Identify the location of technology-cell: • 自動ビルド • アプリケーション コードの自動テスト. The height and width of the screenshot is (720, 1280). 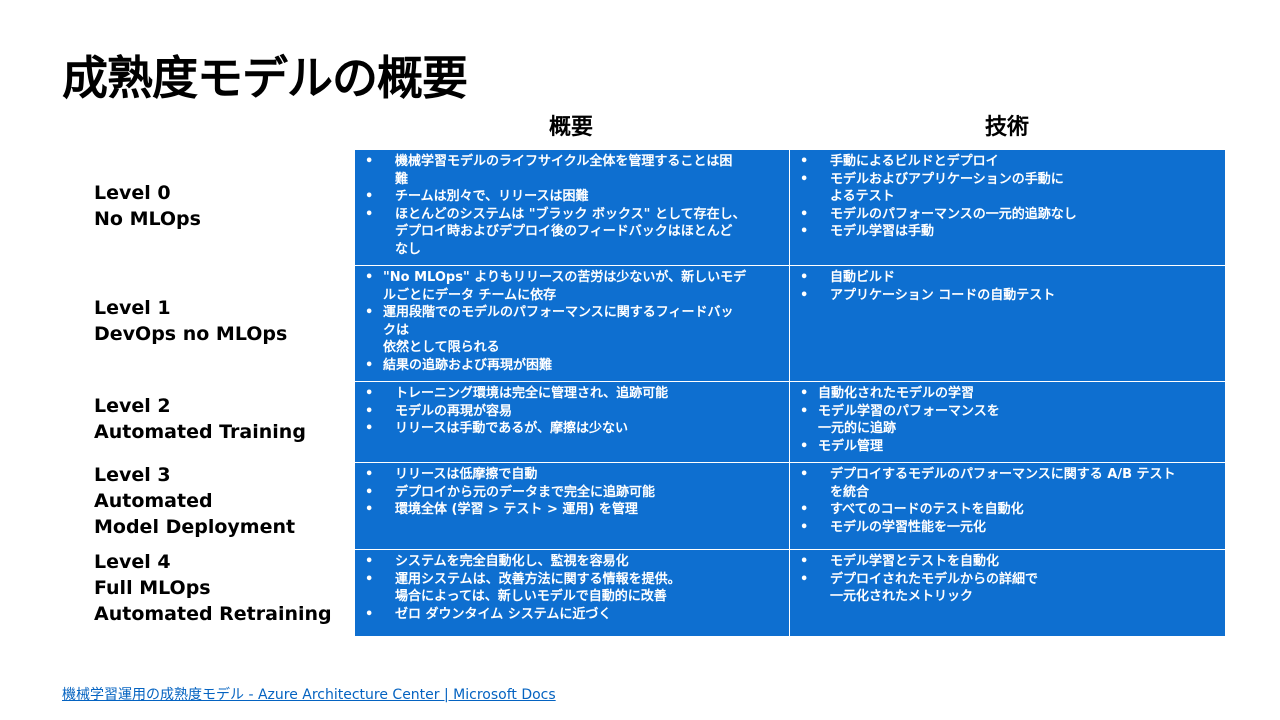
(1007, 323).